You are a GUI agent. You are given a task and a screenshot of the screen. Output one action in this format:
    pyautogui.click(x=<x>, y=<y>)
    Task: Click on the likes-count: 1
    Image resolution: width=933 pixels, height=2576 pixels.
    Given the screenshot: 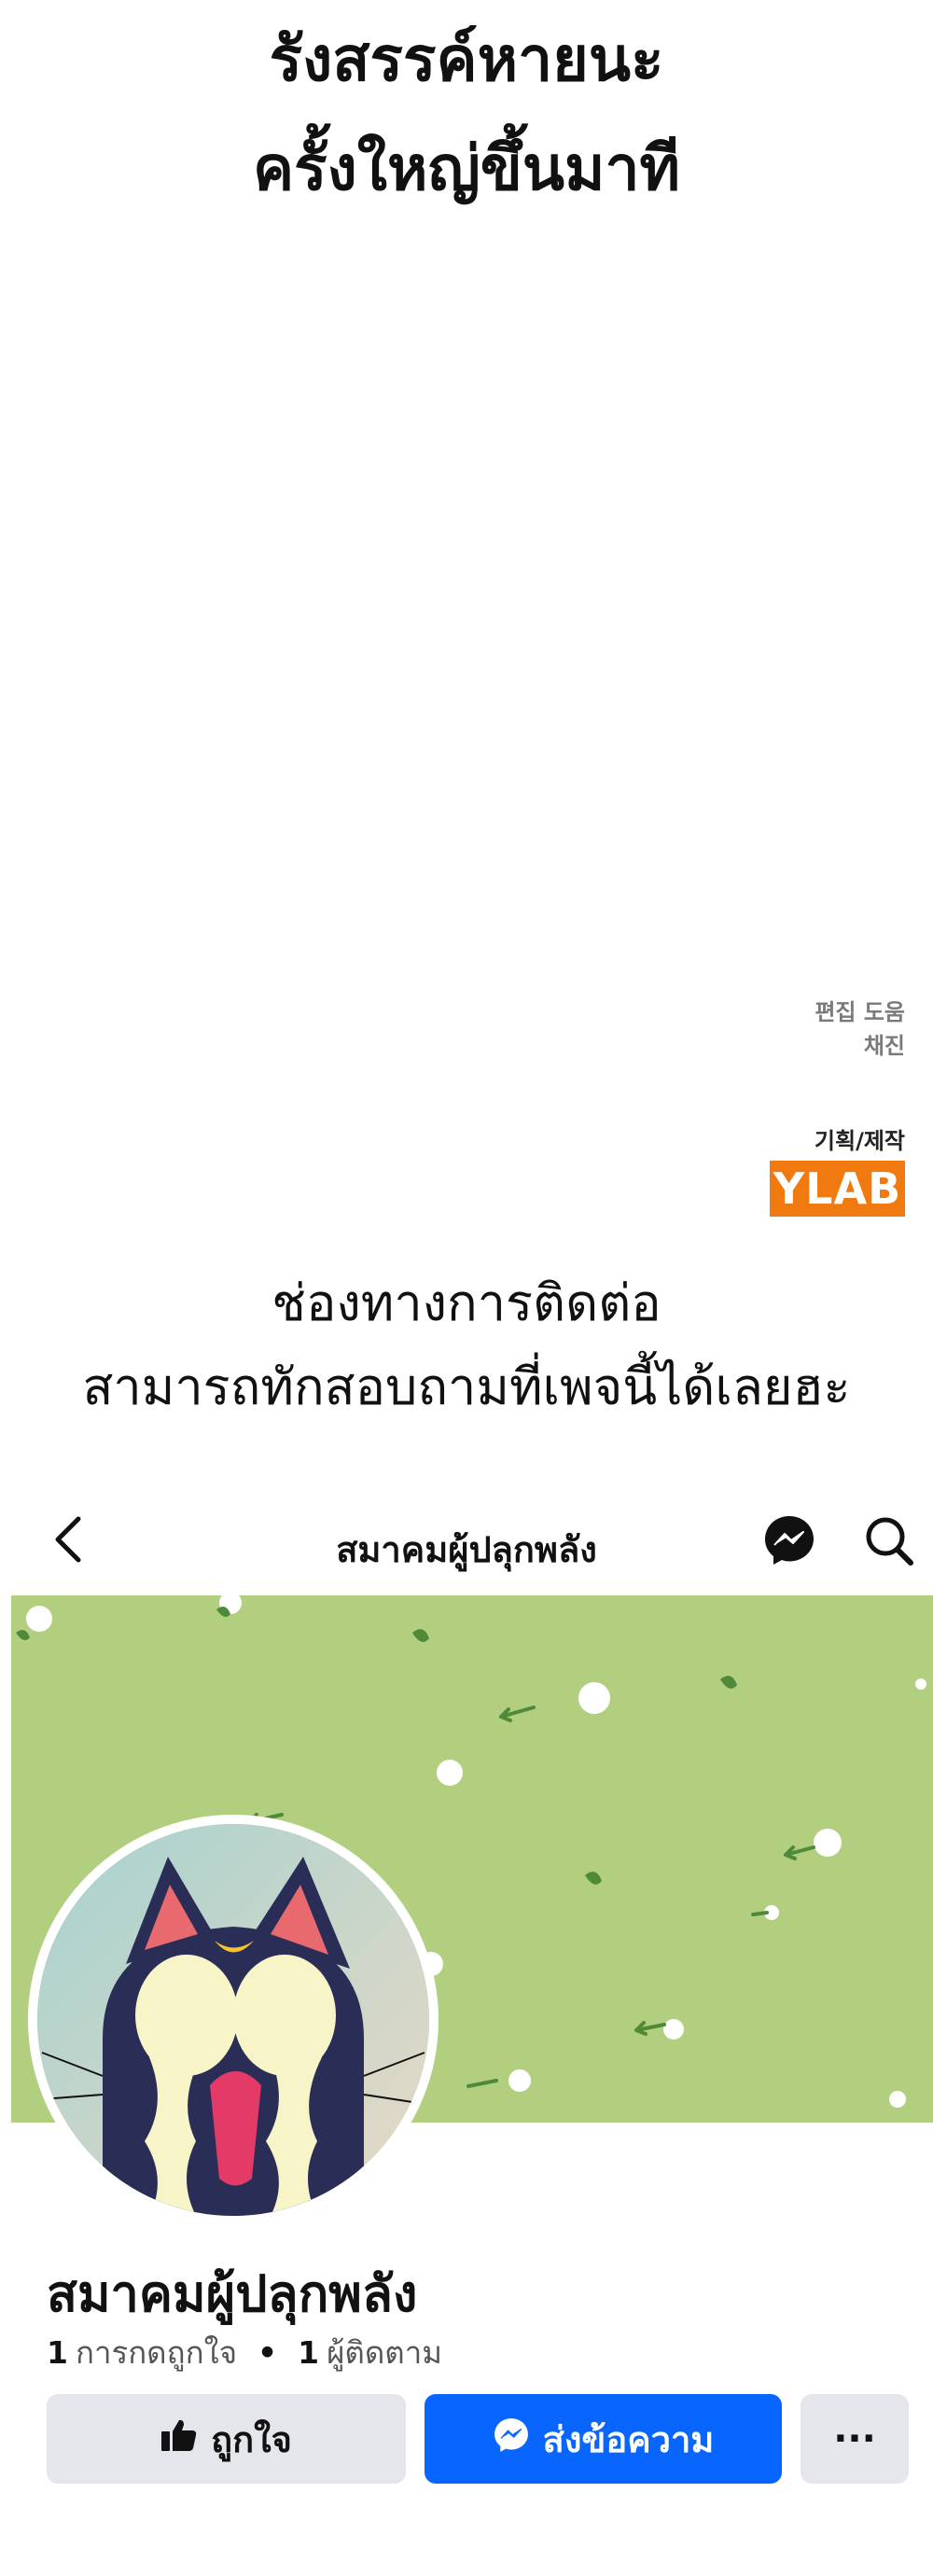 What is the action you would take?
    pyautogui.click(x=58, y=2352)
    